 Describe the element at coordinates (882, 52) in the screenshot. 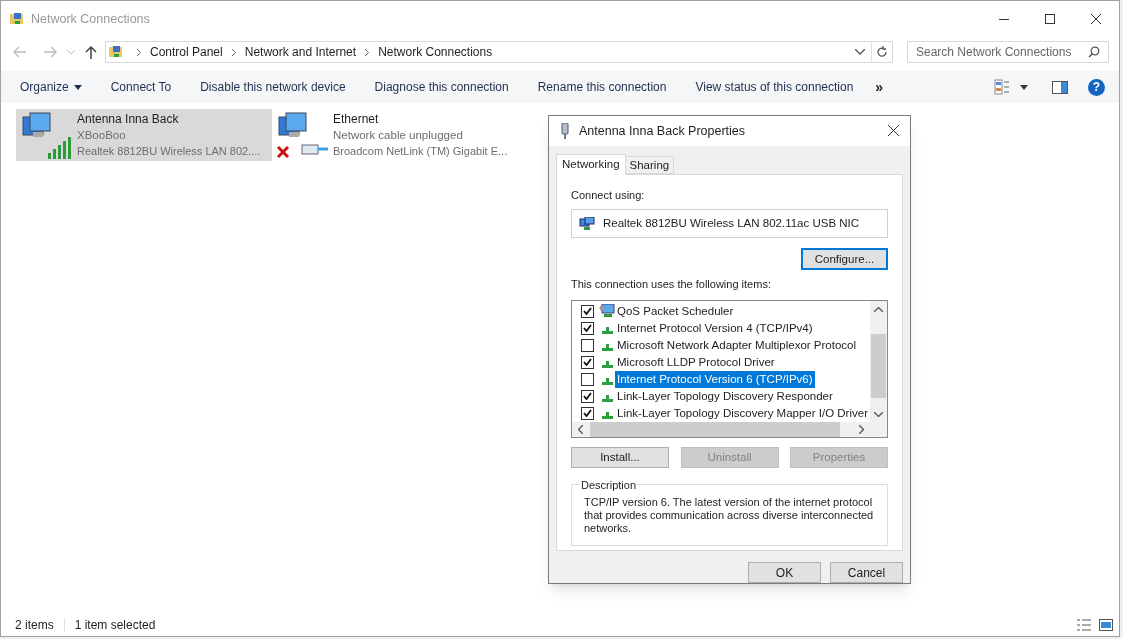

I see `refresh-icon` at that location.